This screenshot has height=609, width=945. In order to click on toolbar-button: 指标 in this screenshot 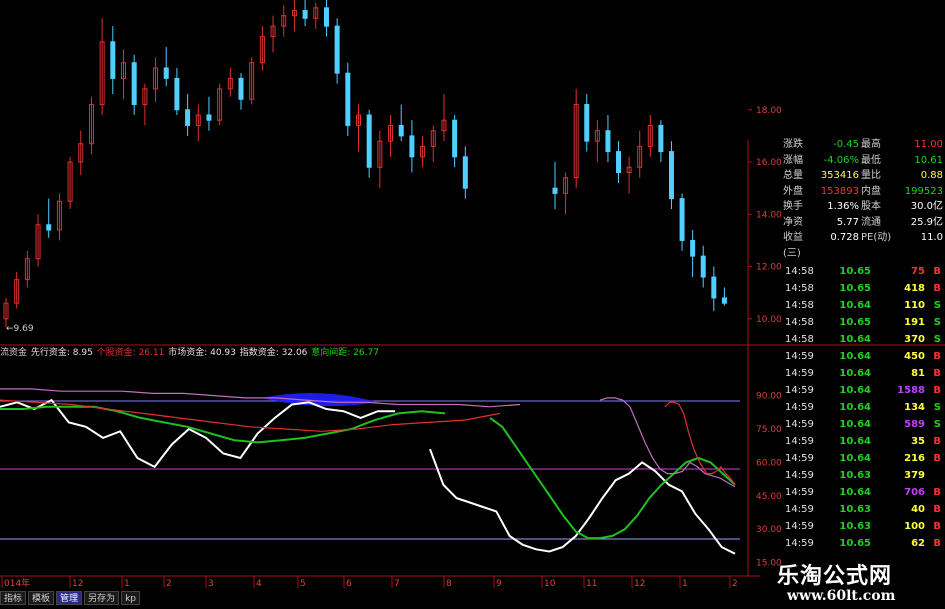, I will do `click(13, 598)`.